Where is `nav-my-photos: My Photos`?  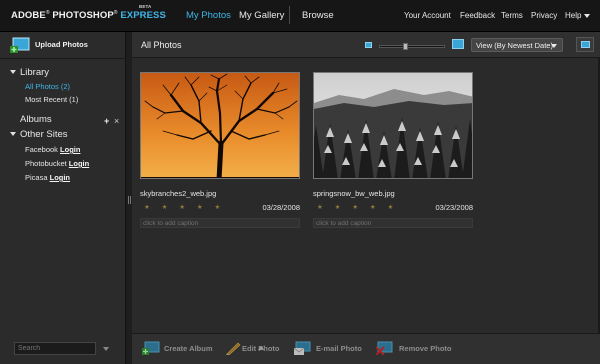
nav-my-photos: My Photos is located at coordinates (208, 15).